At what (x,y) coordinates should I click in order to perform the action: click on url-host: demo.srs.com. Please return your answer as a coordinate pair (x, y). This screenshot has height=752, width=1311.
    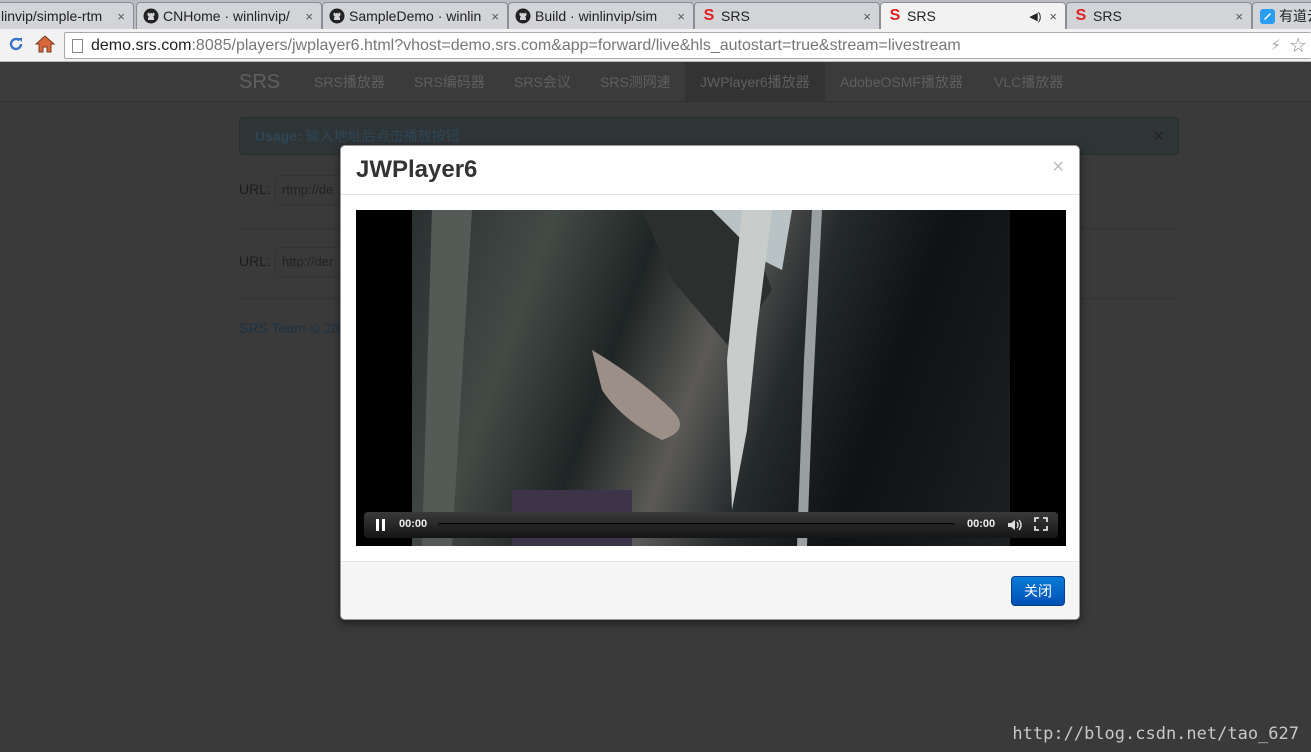
    Looking at the image, I should click on (141, 45).